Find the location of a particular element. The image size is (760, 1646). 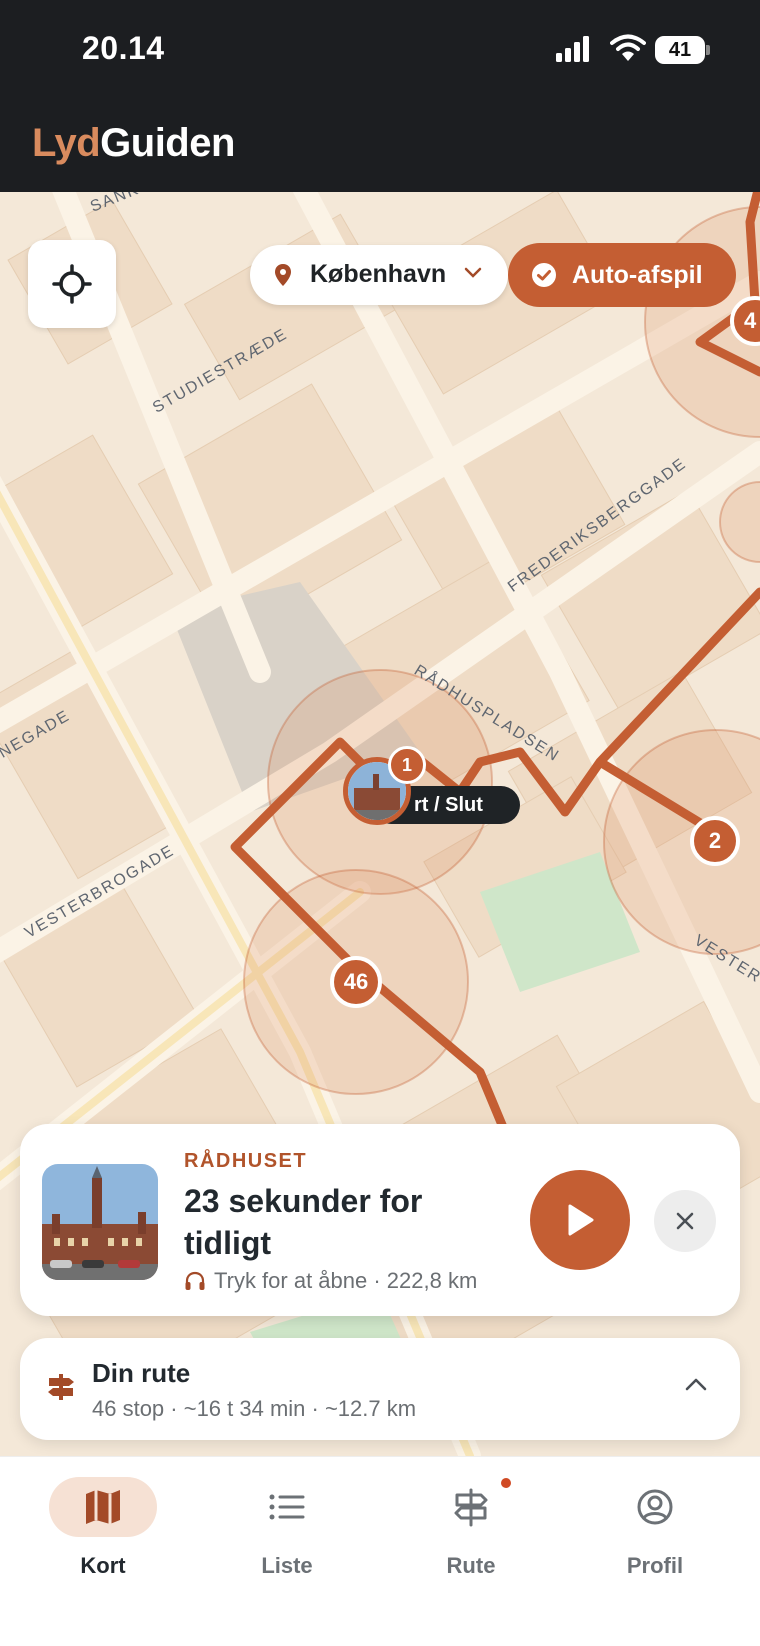

tab-liste: Liste is located at coordinates (287, 1534).